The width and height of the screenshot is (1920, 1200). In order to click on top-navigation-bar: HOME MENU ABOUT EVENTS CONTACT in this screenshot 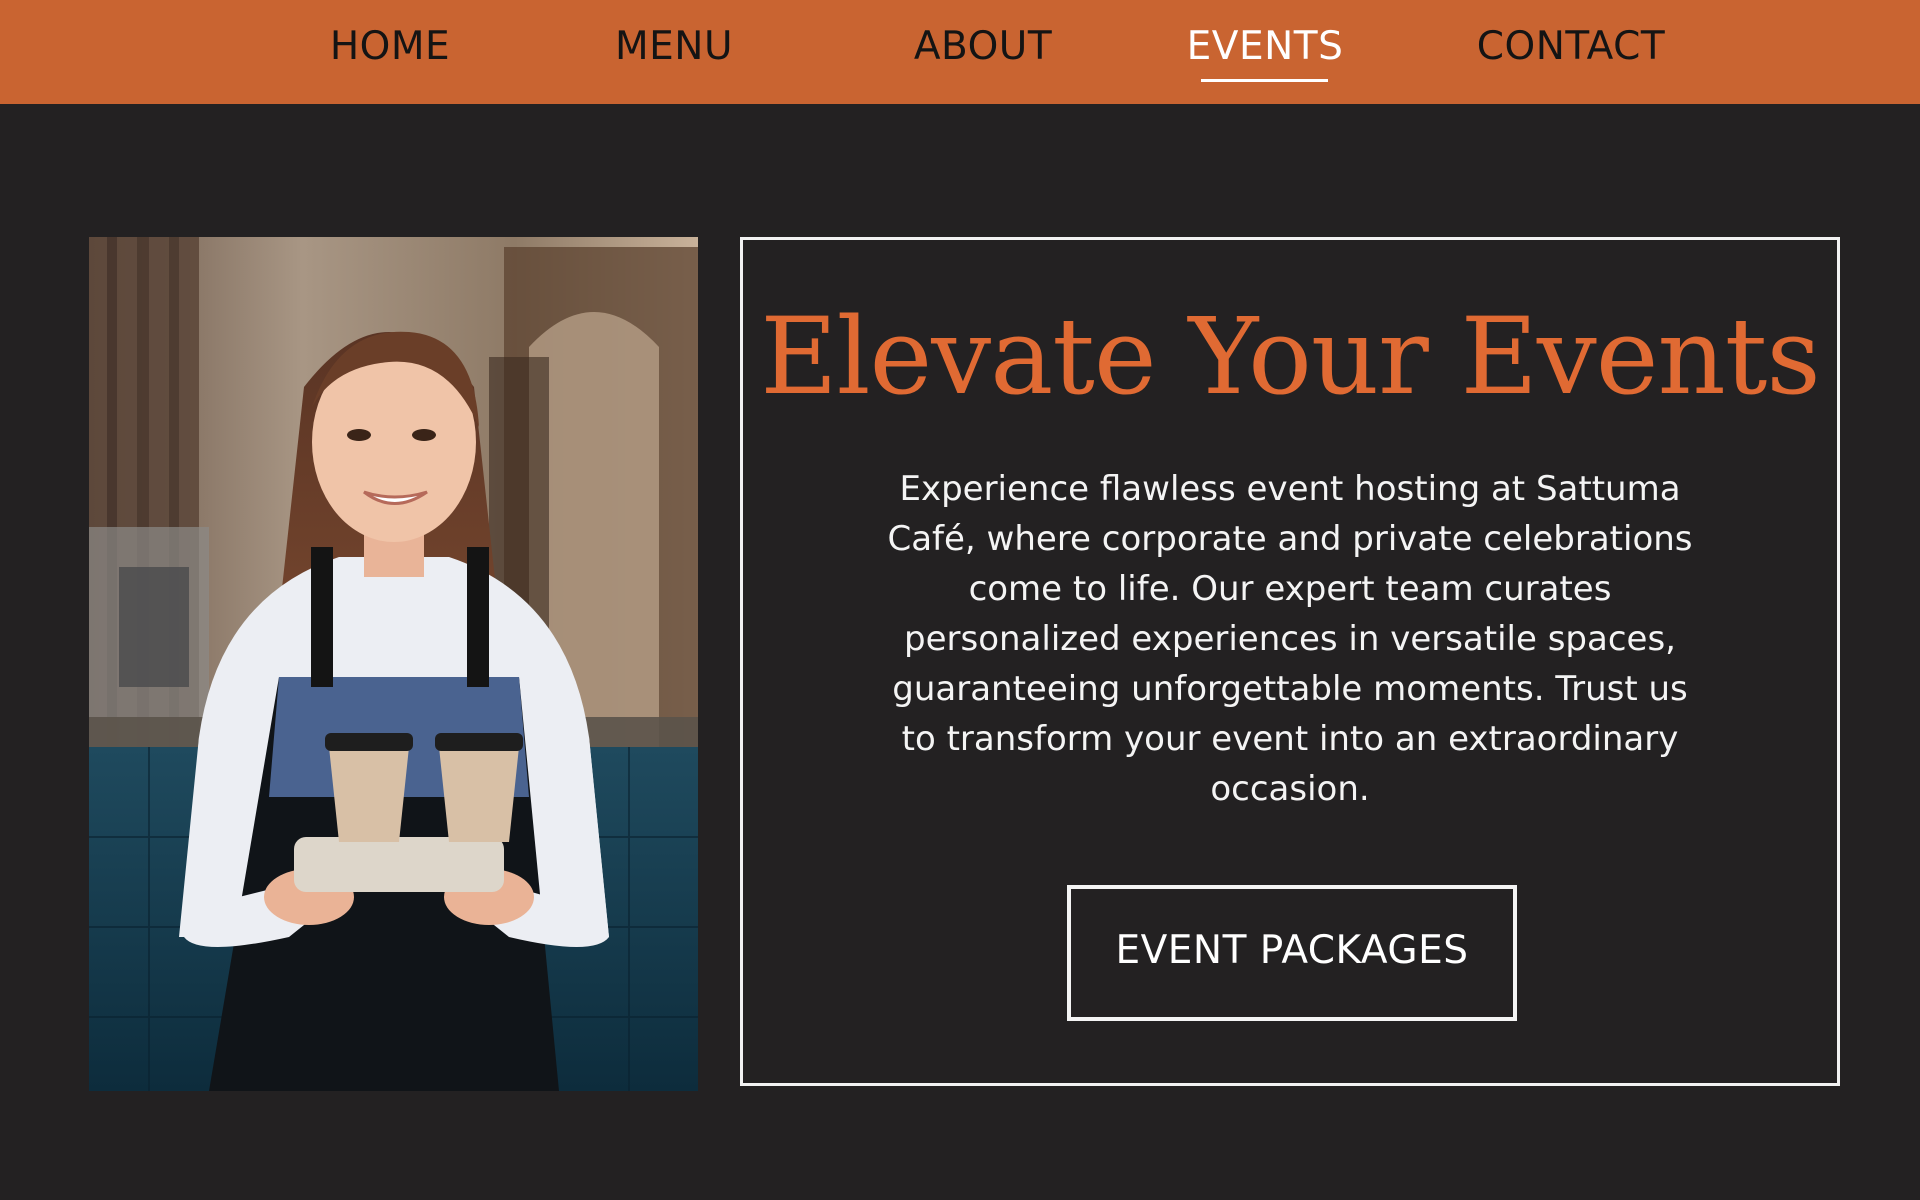, I will do `click(960, 52)`.